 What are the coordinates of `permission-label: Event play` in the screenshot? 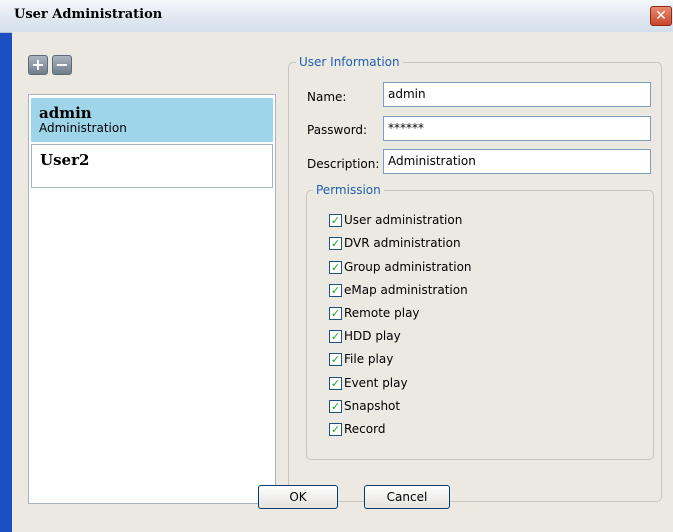 It's located at (376, 383).